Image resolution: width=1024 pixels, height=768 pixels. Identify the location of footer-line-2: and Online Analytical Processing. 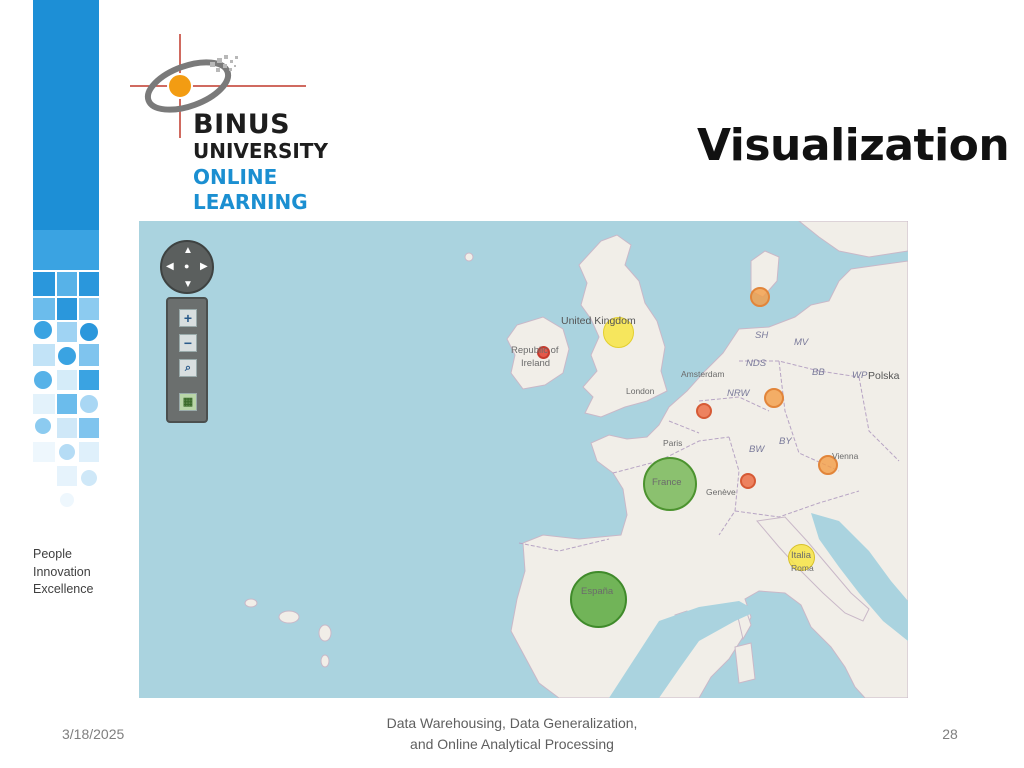
(512, 744).